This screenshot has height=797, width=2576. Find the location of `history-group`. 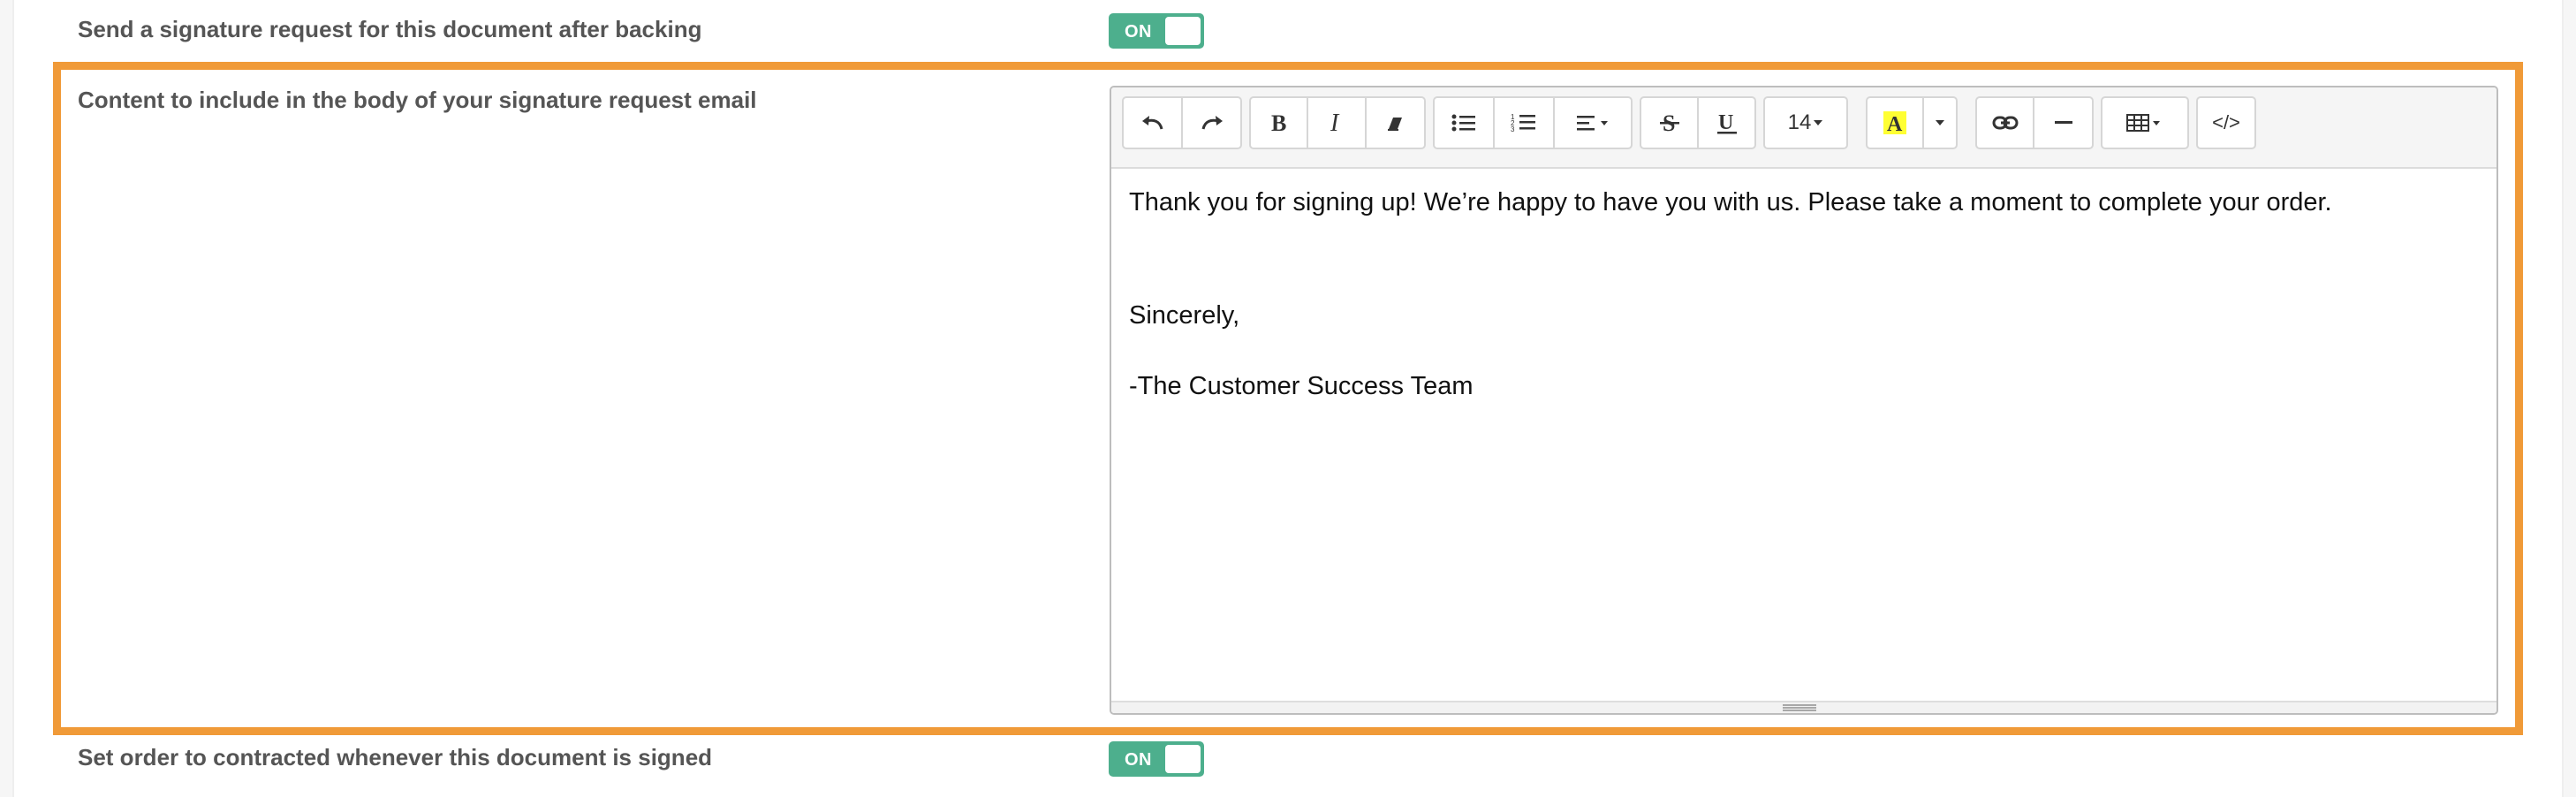

history-group is located at coordinates (1182, 122).